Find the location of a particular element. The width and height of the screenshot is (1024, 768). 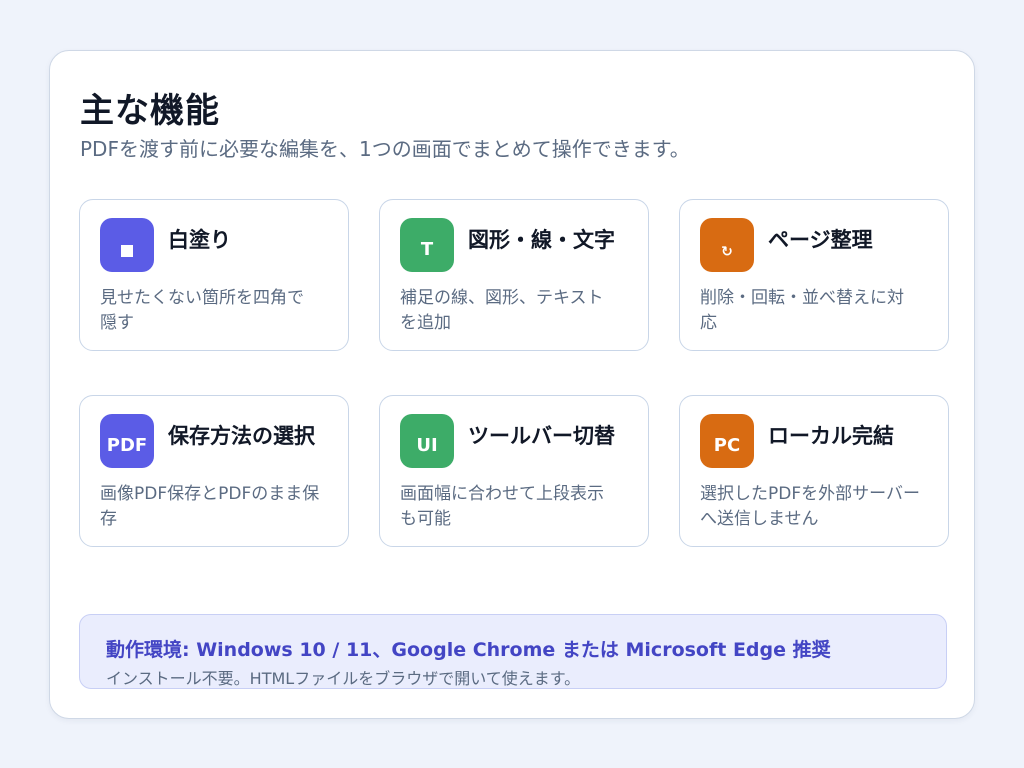

feature-card-whiteout: 白塗り 見せたくない箇所を四角で隠す is located at coordinates (214, 275).